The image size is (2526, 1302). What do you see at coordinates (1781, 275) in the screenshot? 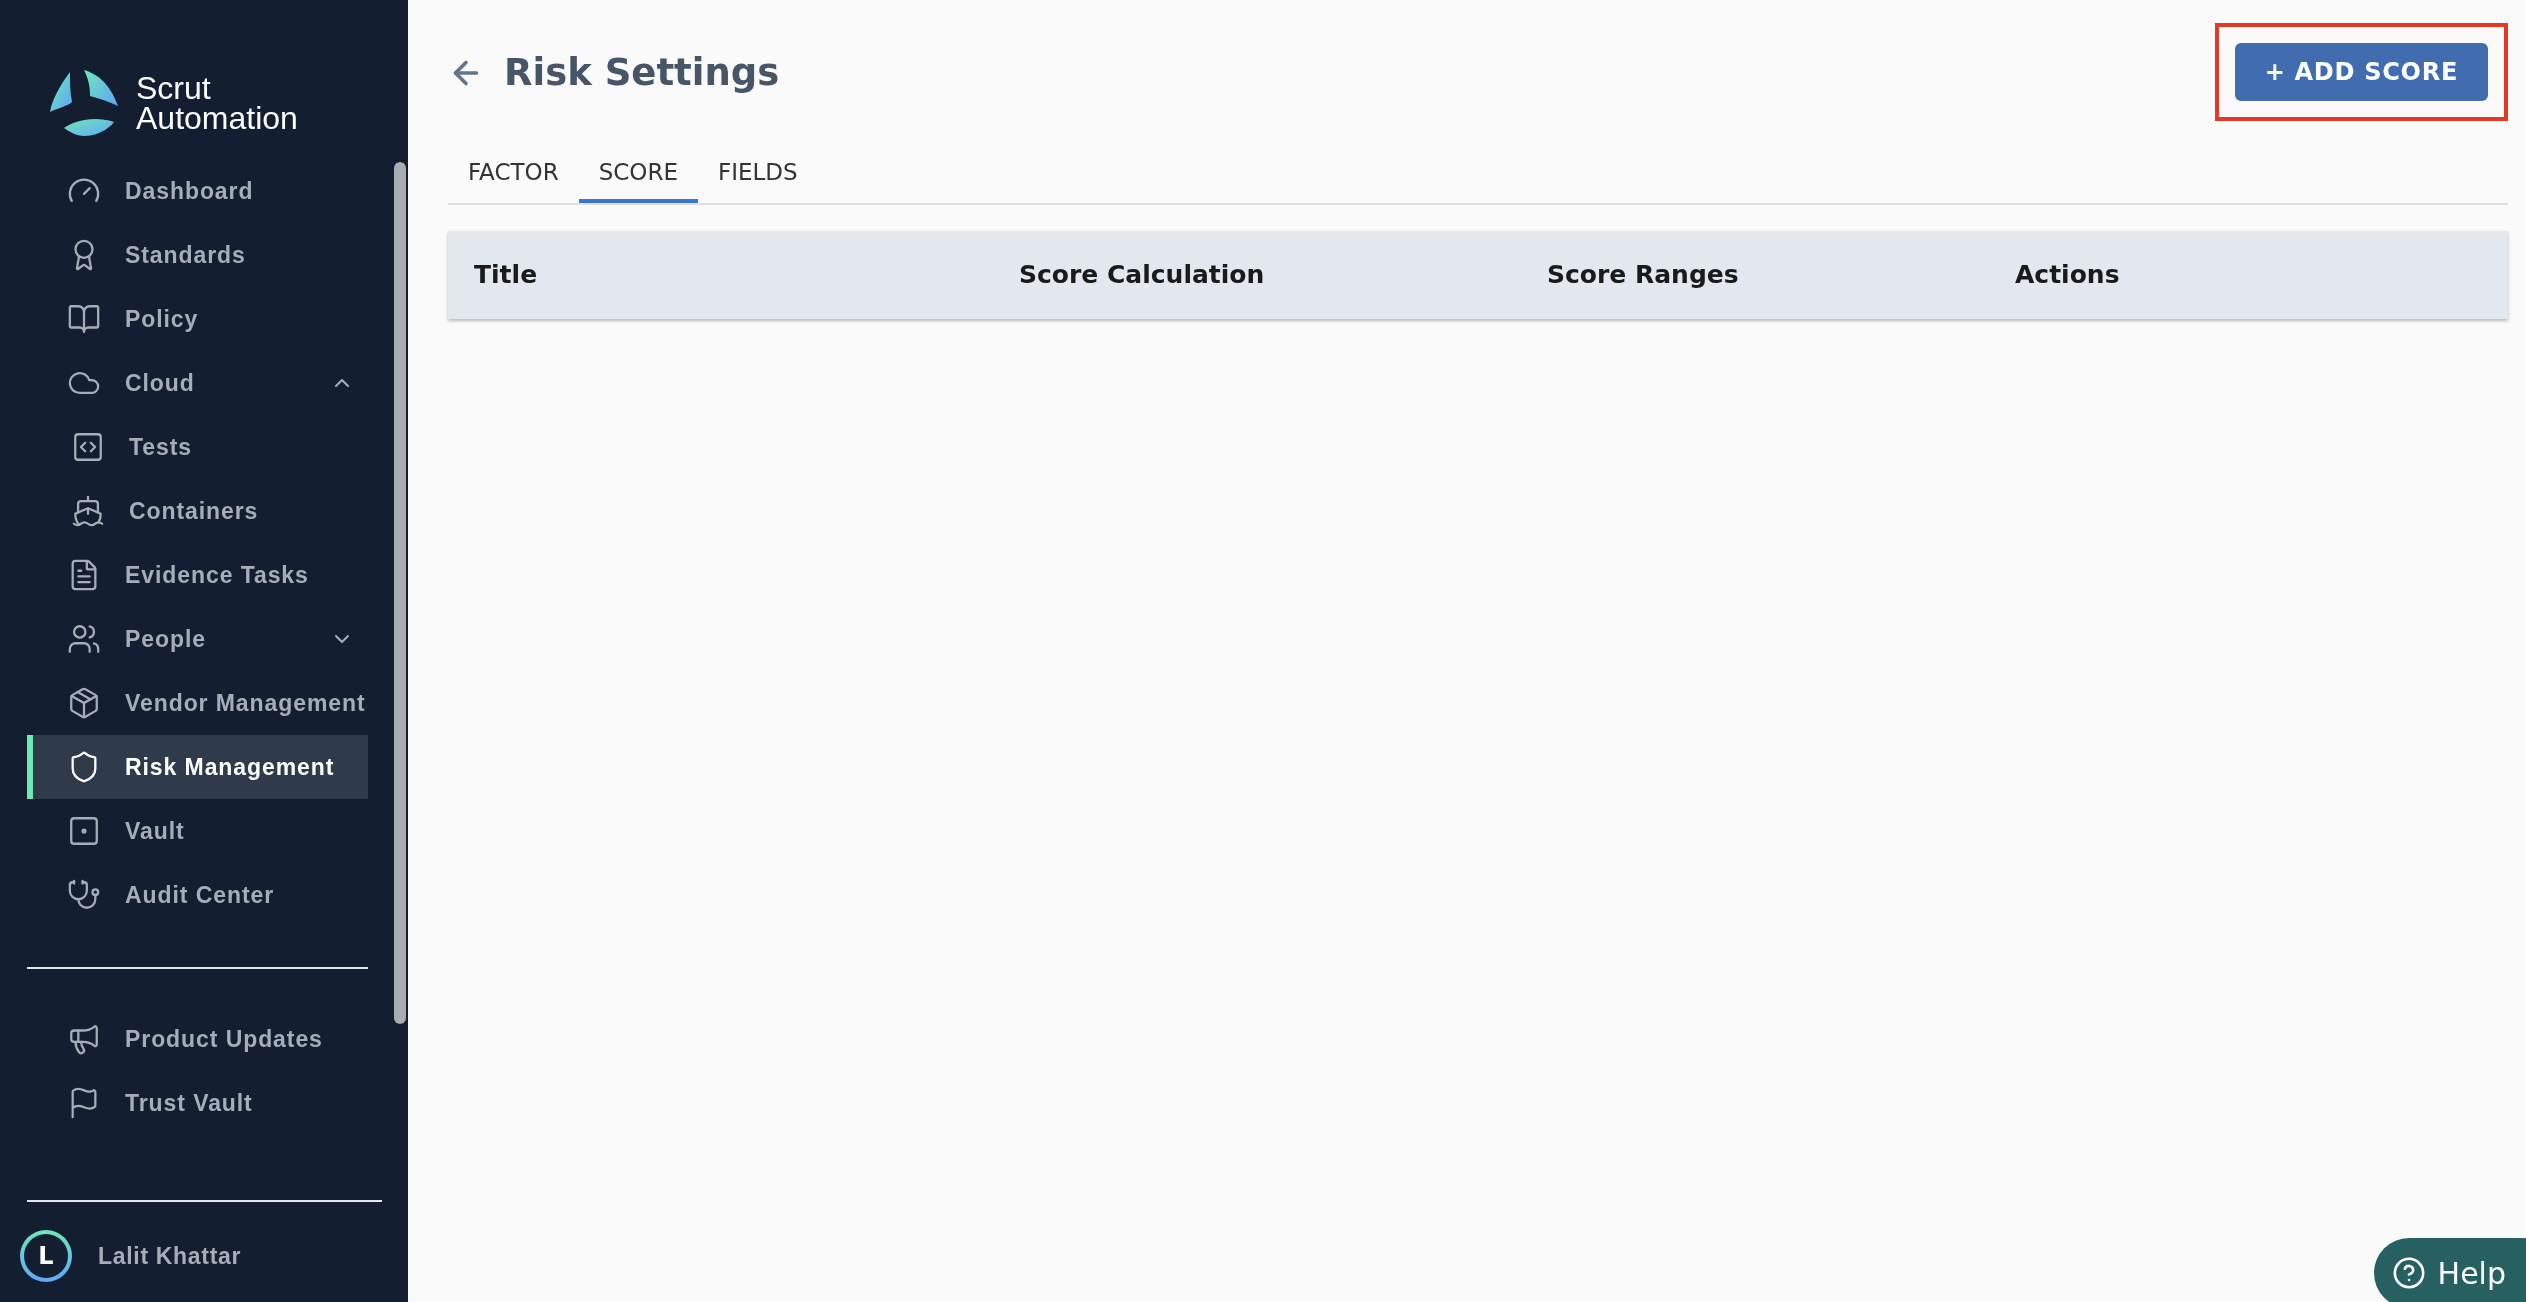
I see `column-header: Score Ranges` at bounding box center [1781, 275].